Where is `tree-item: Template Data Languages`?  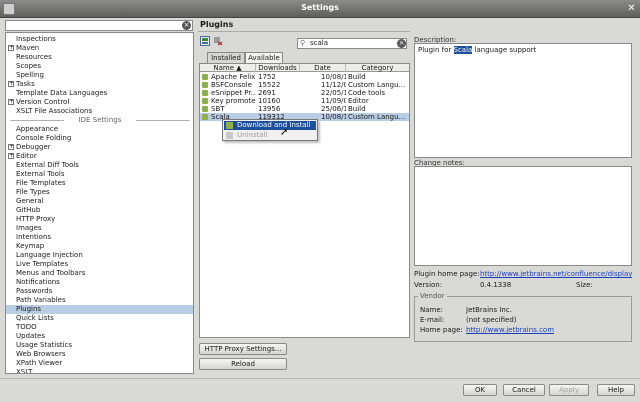
tree-item: Template Data Languages is located at coordinates (99, 93).